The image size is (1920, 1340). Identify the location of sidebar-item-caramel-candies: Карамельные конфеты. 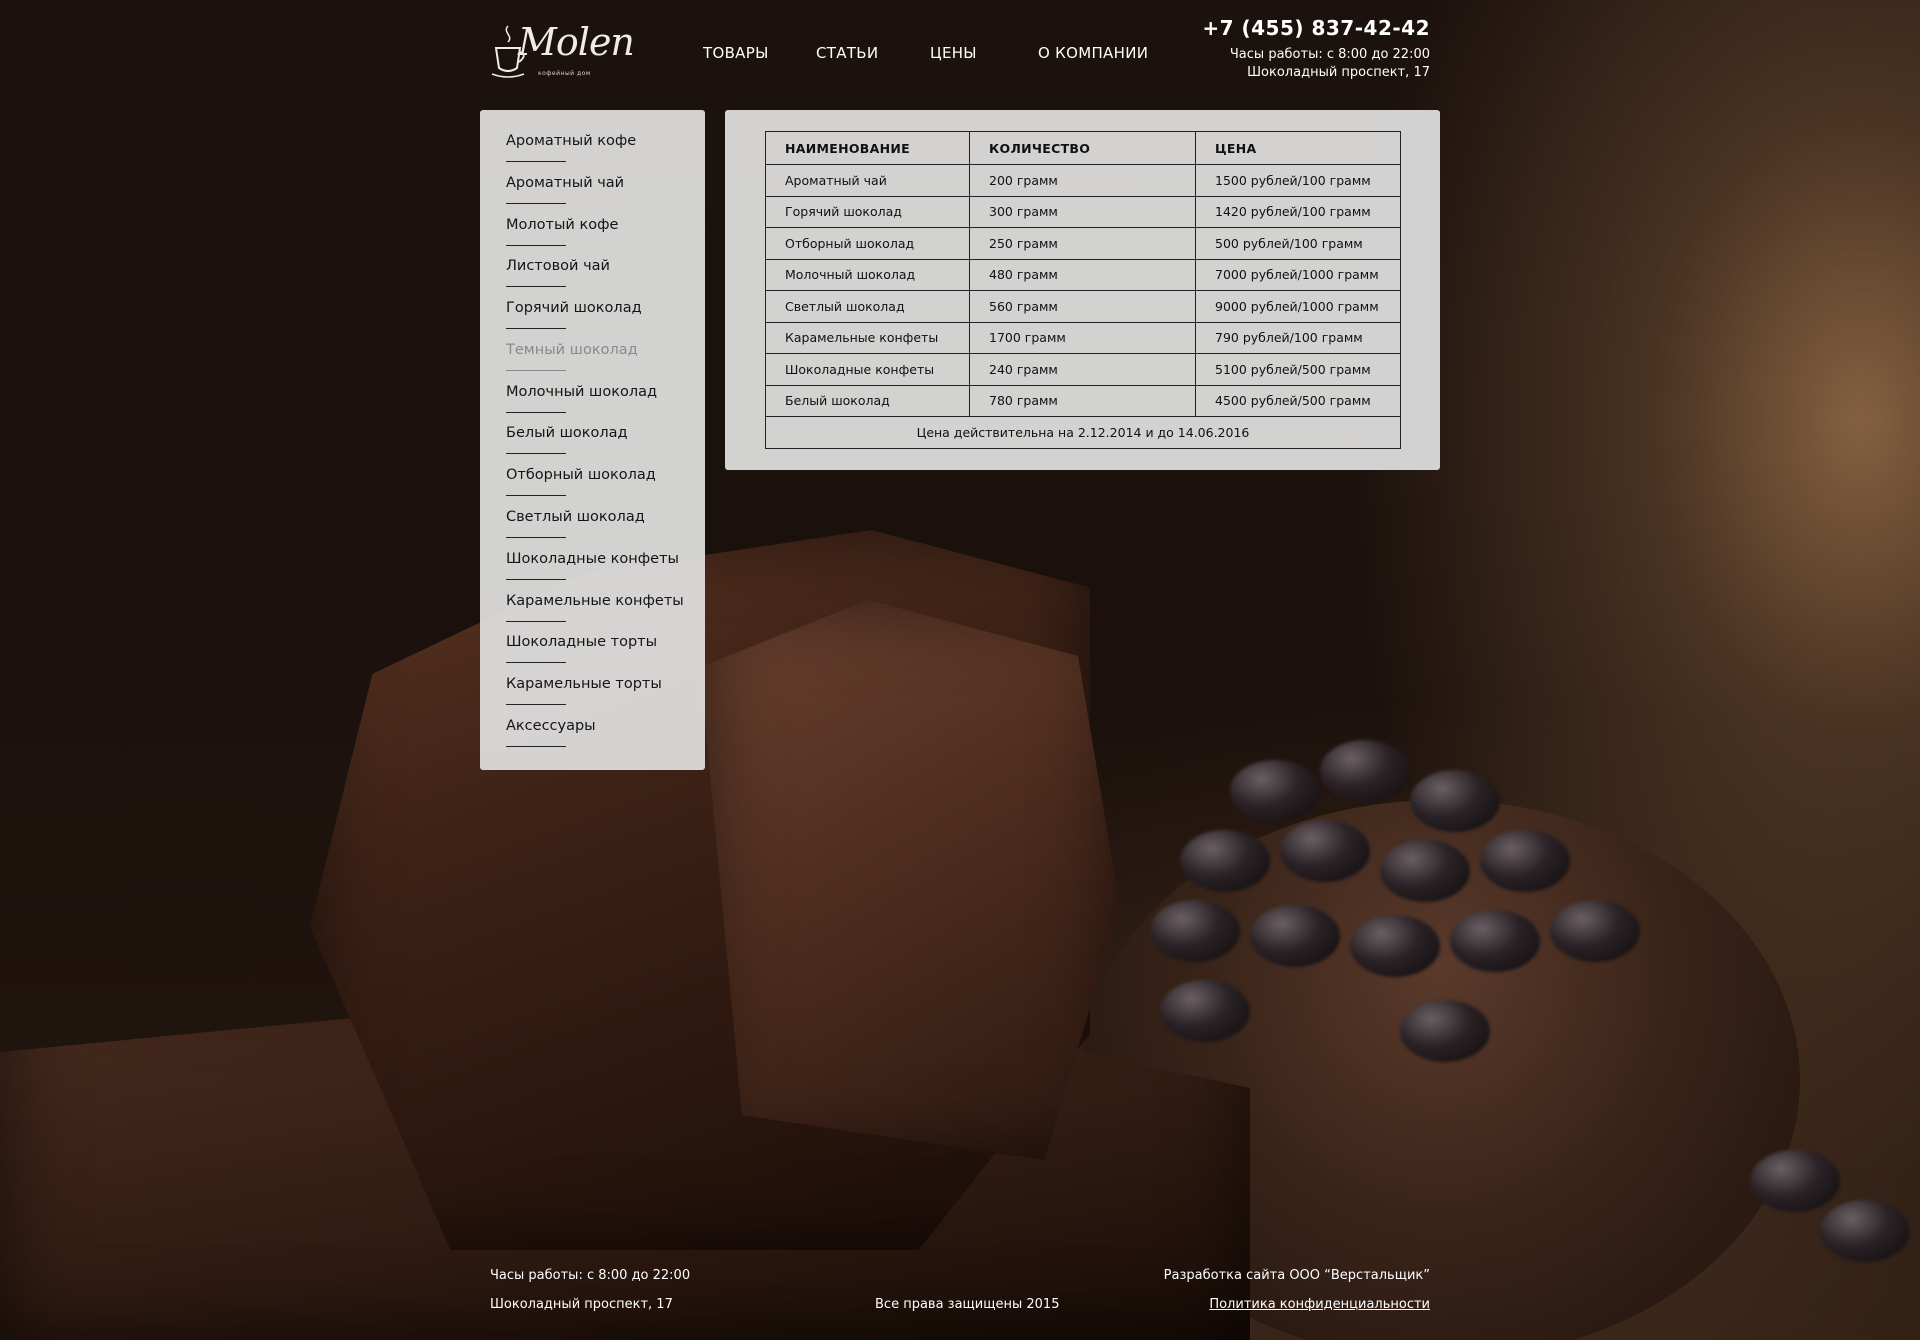
(595, 607).